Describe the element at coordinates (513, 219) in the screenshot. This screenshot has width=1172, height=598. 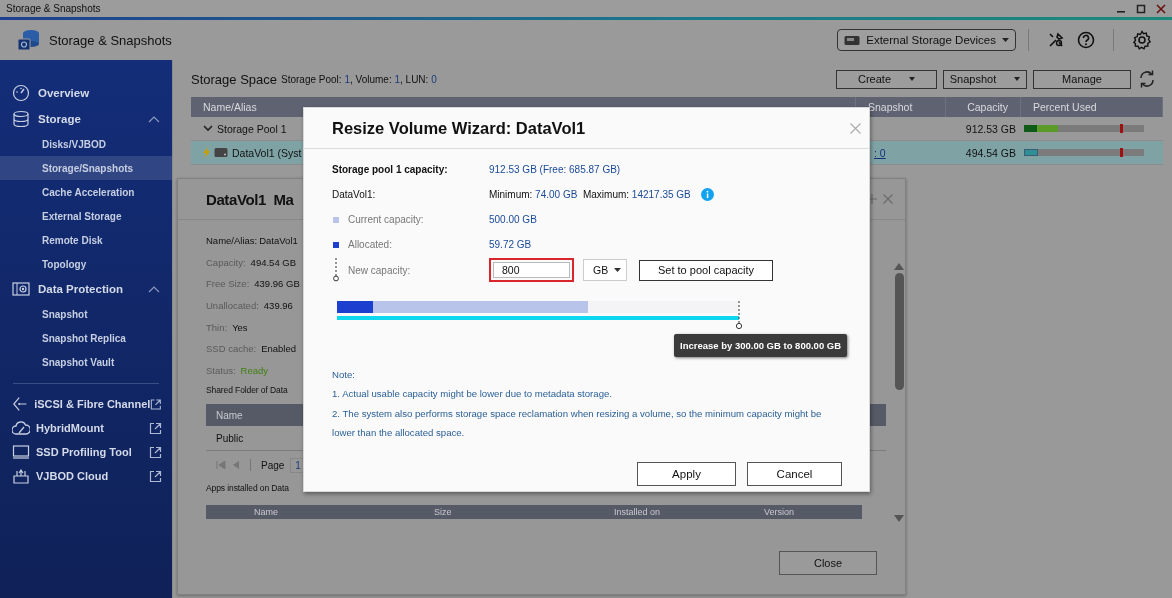
I see `field-value: 500.00 GB` at that location.